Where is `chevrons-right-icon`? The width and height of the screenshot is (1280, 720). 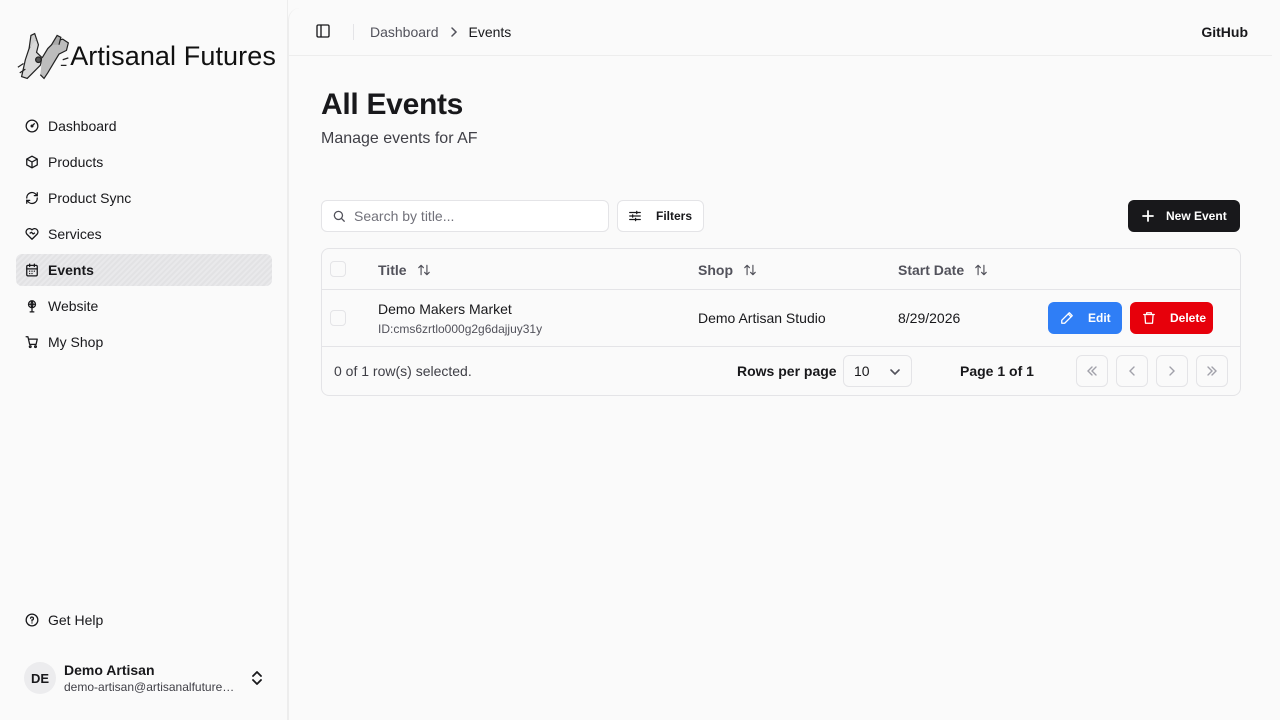
chevrons-right-icon is located at coordinates (1212, 371).